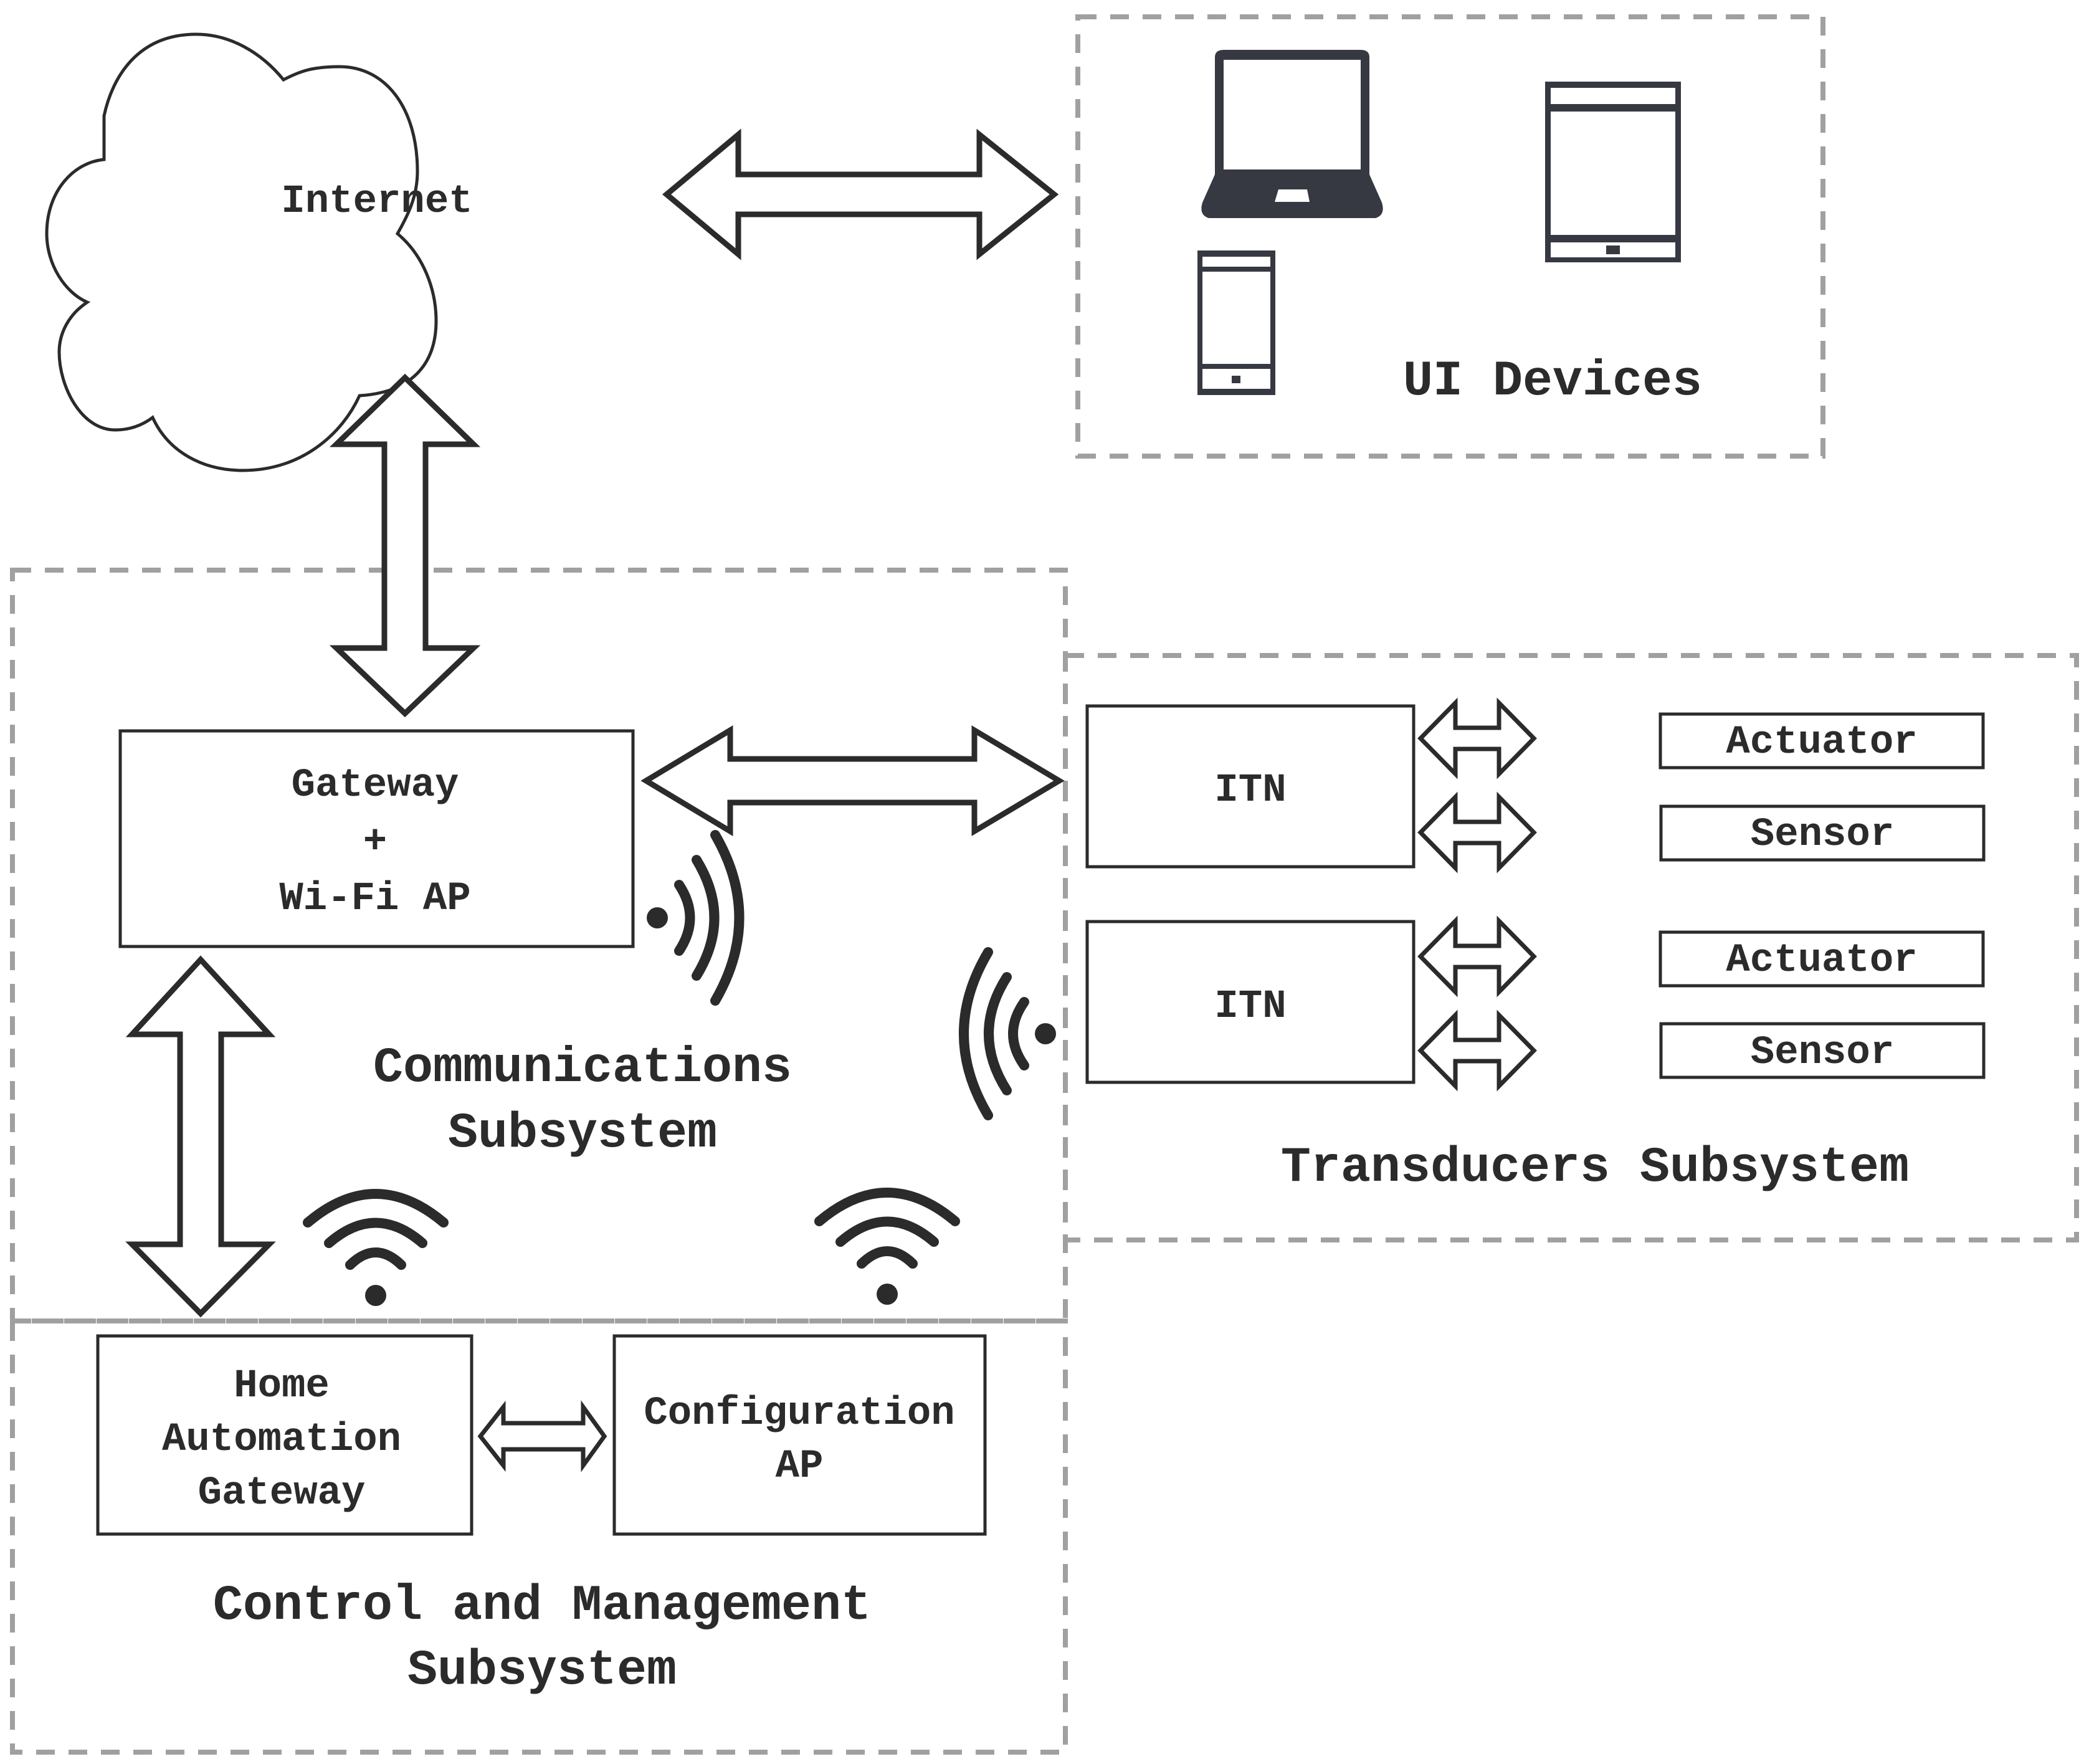  Describe the element at coordinates (1613, 172) in the screenshot. I see `tablet-icon` at that location.